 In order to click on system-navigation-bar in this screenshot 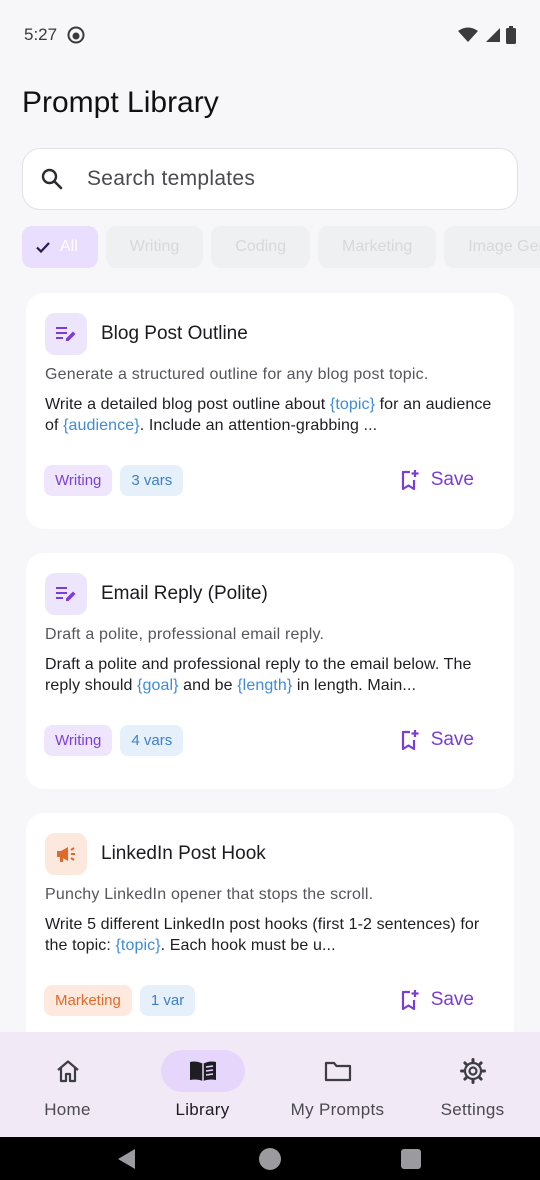, I will do `click(270, 1158)`.